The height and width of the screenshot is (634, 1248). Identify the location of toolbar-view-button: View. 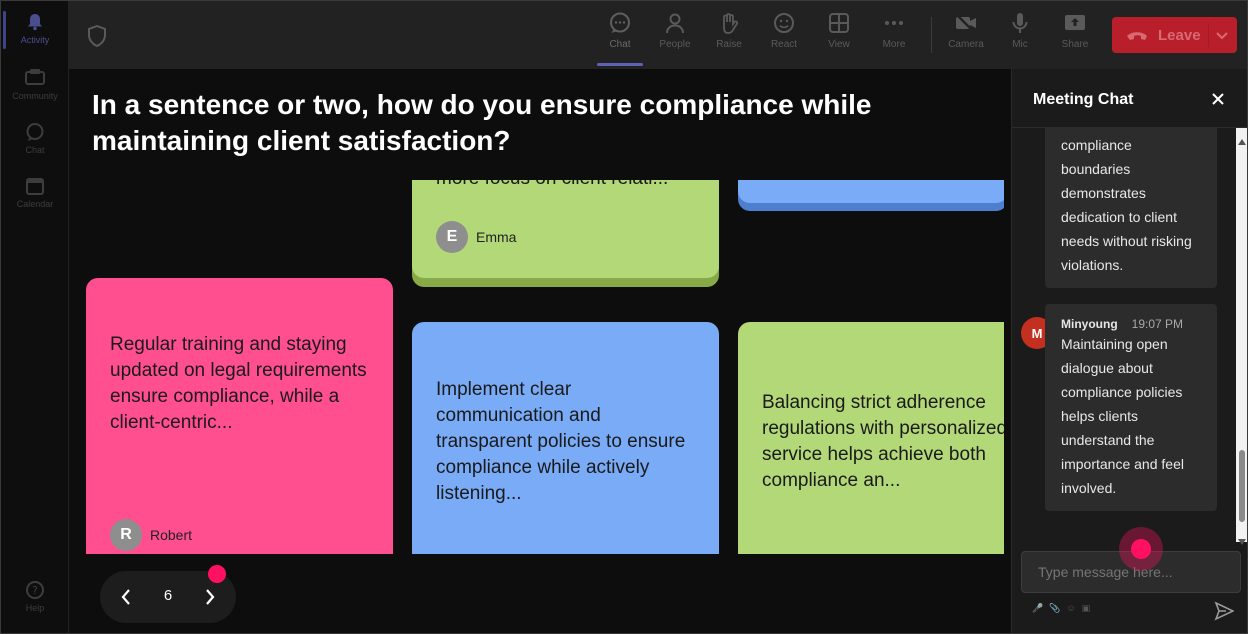
(839, 37).